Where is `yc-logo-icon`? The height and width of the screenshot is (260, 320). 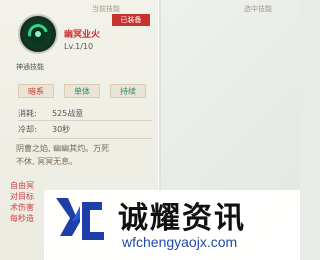
yc-logo-icon is located at coordinates (80, 219).